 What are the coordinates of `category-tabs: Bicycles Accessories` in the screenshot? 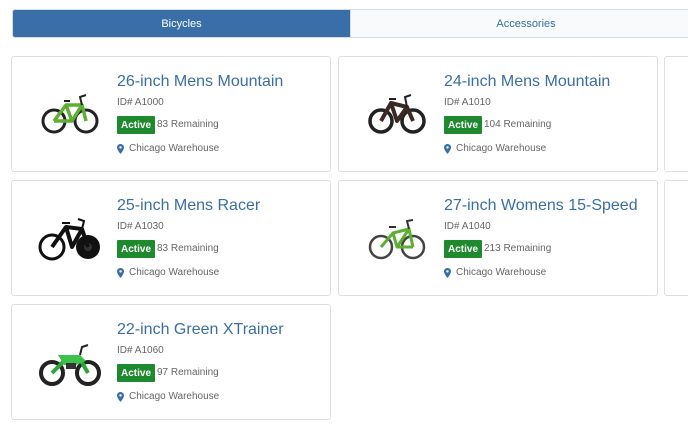 It's located at (350, 23).